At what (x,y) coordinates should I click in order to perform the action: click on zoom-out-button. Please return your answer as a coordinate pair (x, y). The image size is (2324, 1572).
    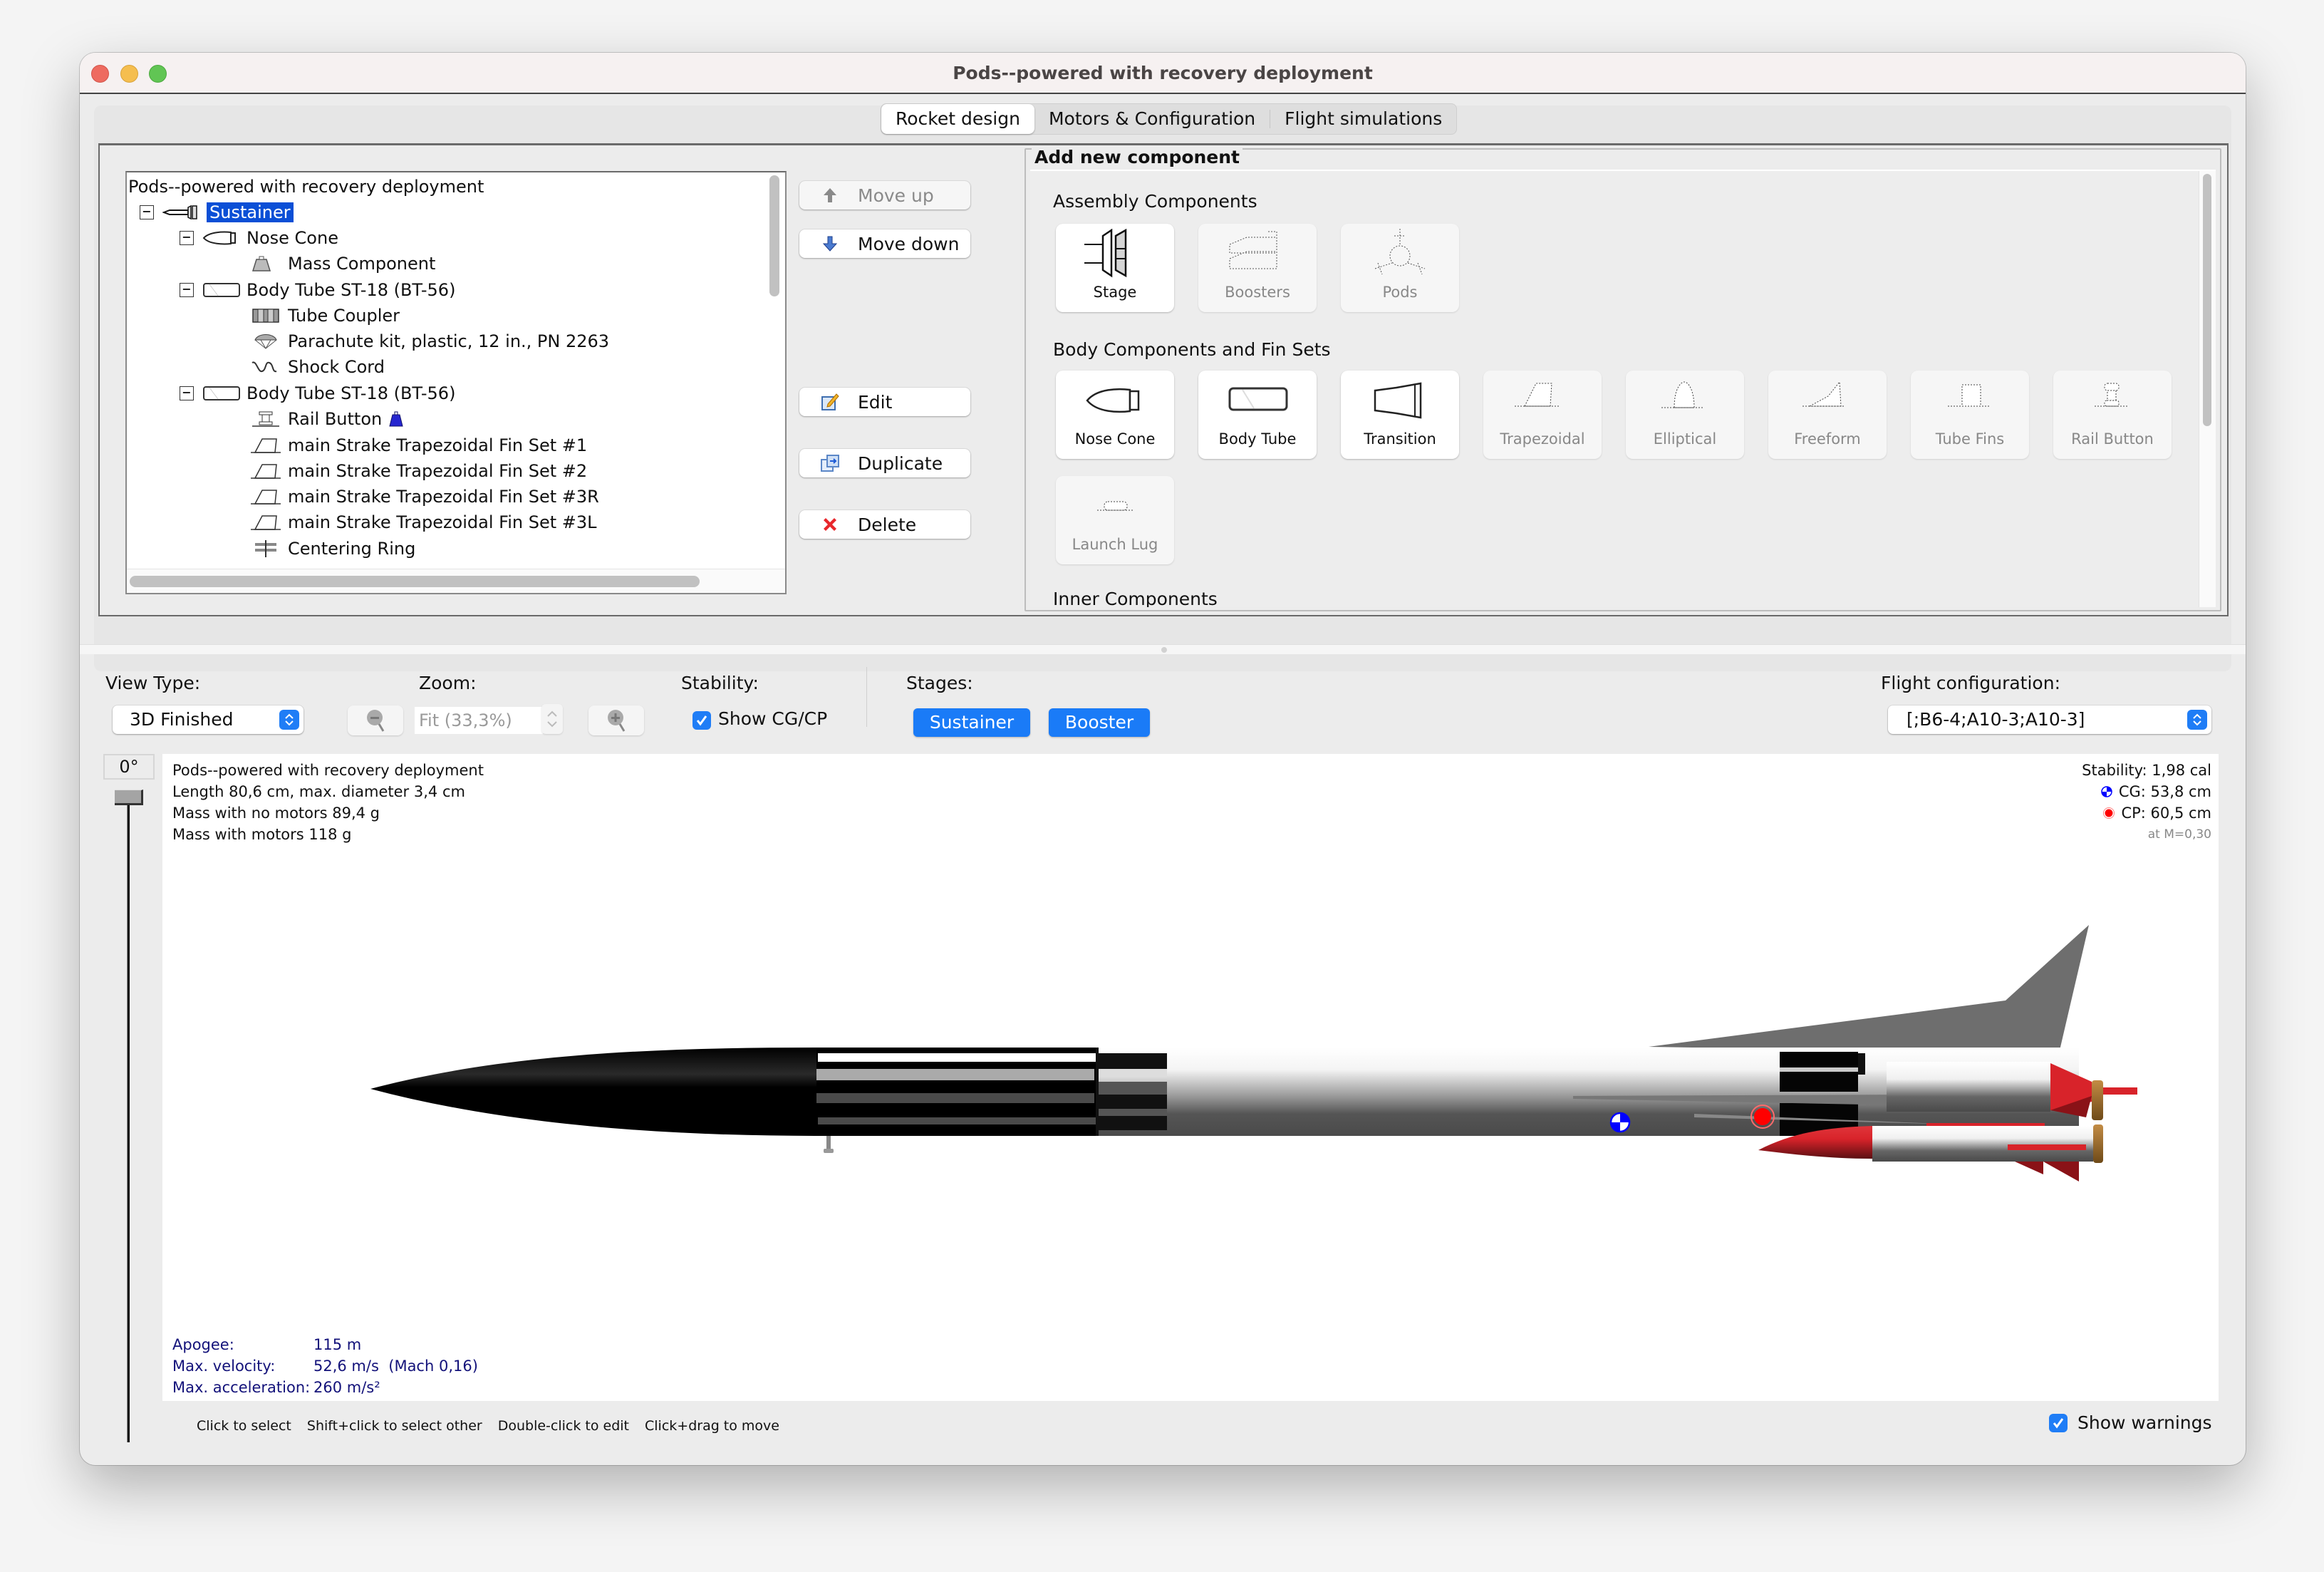
    Looking at the image, I should click on (375, 720).